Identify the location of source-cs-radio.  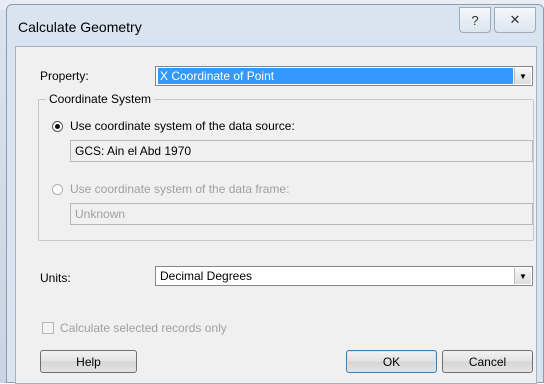
(57, 126).